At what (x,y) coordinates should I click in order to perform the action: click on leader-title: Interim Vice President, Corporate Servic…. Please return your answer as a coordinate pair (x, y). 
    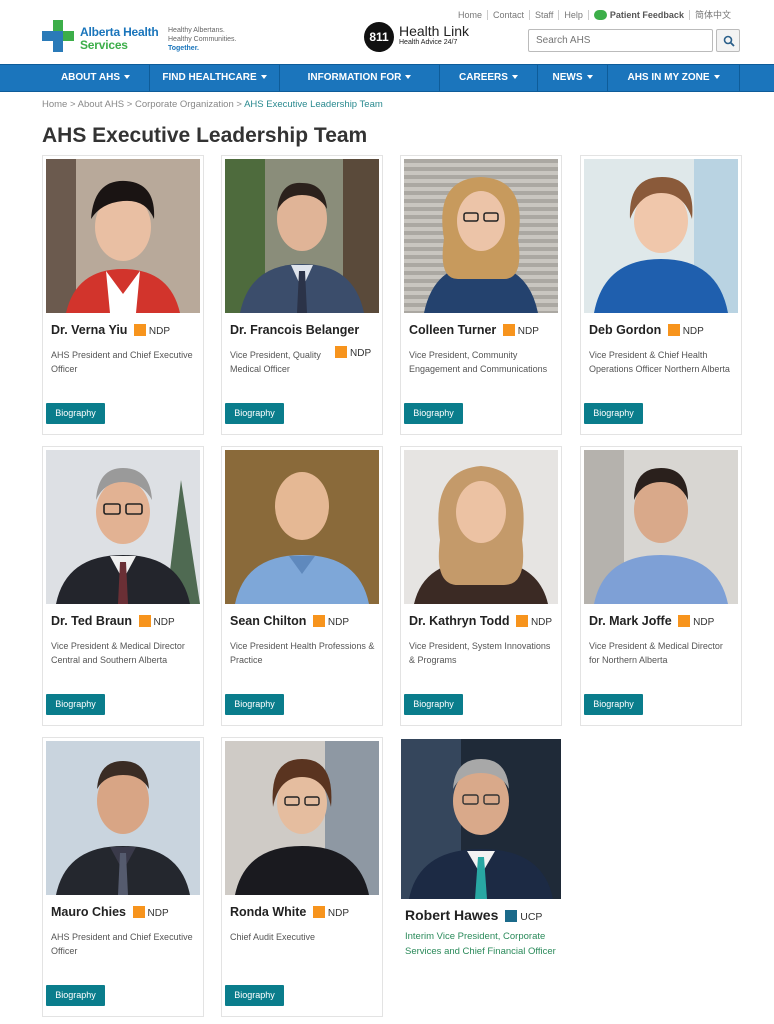
    Looking at the image, I should click on (480, 944).